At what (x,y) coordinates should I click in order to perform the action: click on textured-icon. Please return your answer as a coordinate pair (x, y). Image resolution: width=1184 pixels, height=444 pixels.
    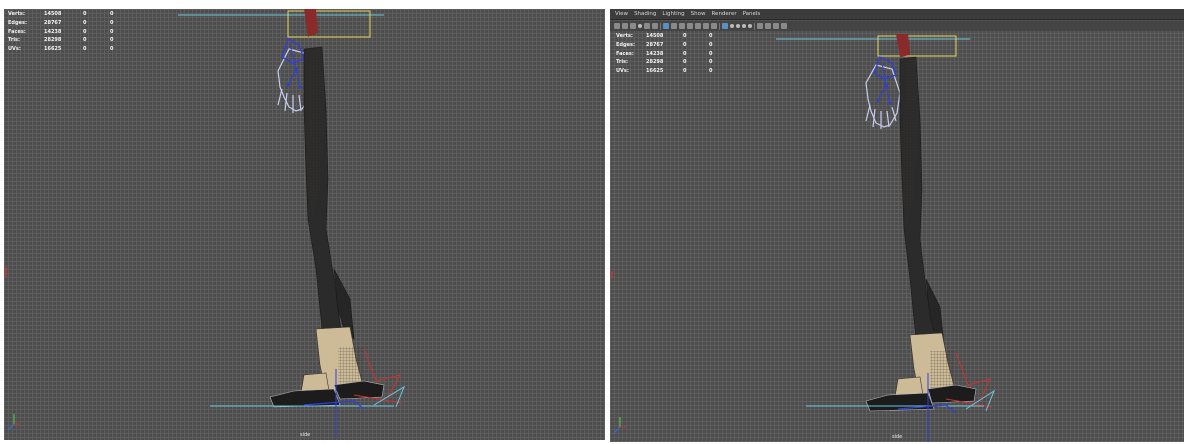
    Looking at the image, I should click on (738, 26).